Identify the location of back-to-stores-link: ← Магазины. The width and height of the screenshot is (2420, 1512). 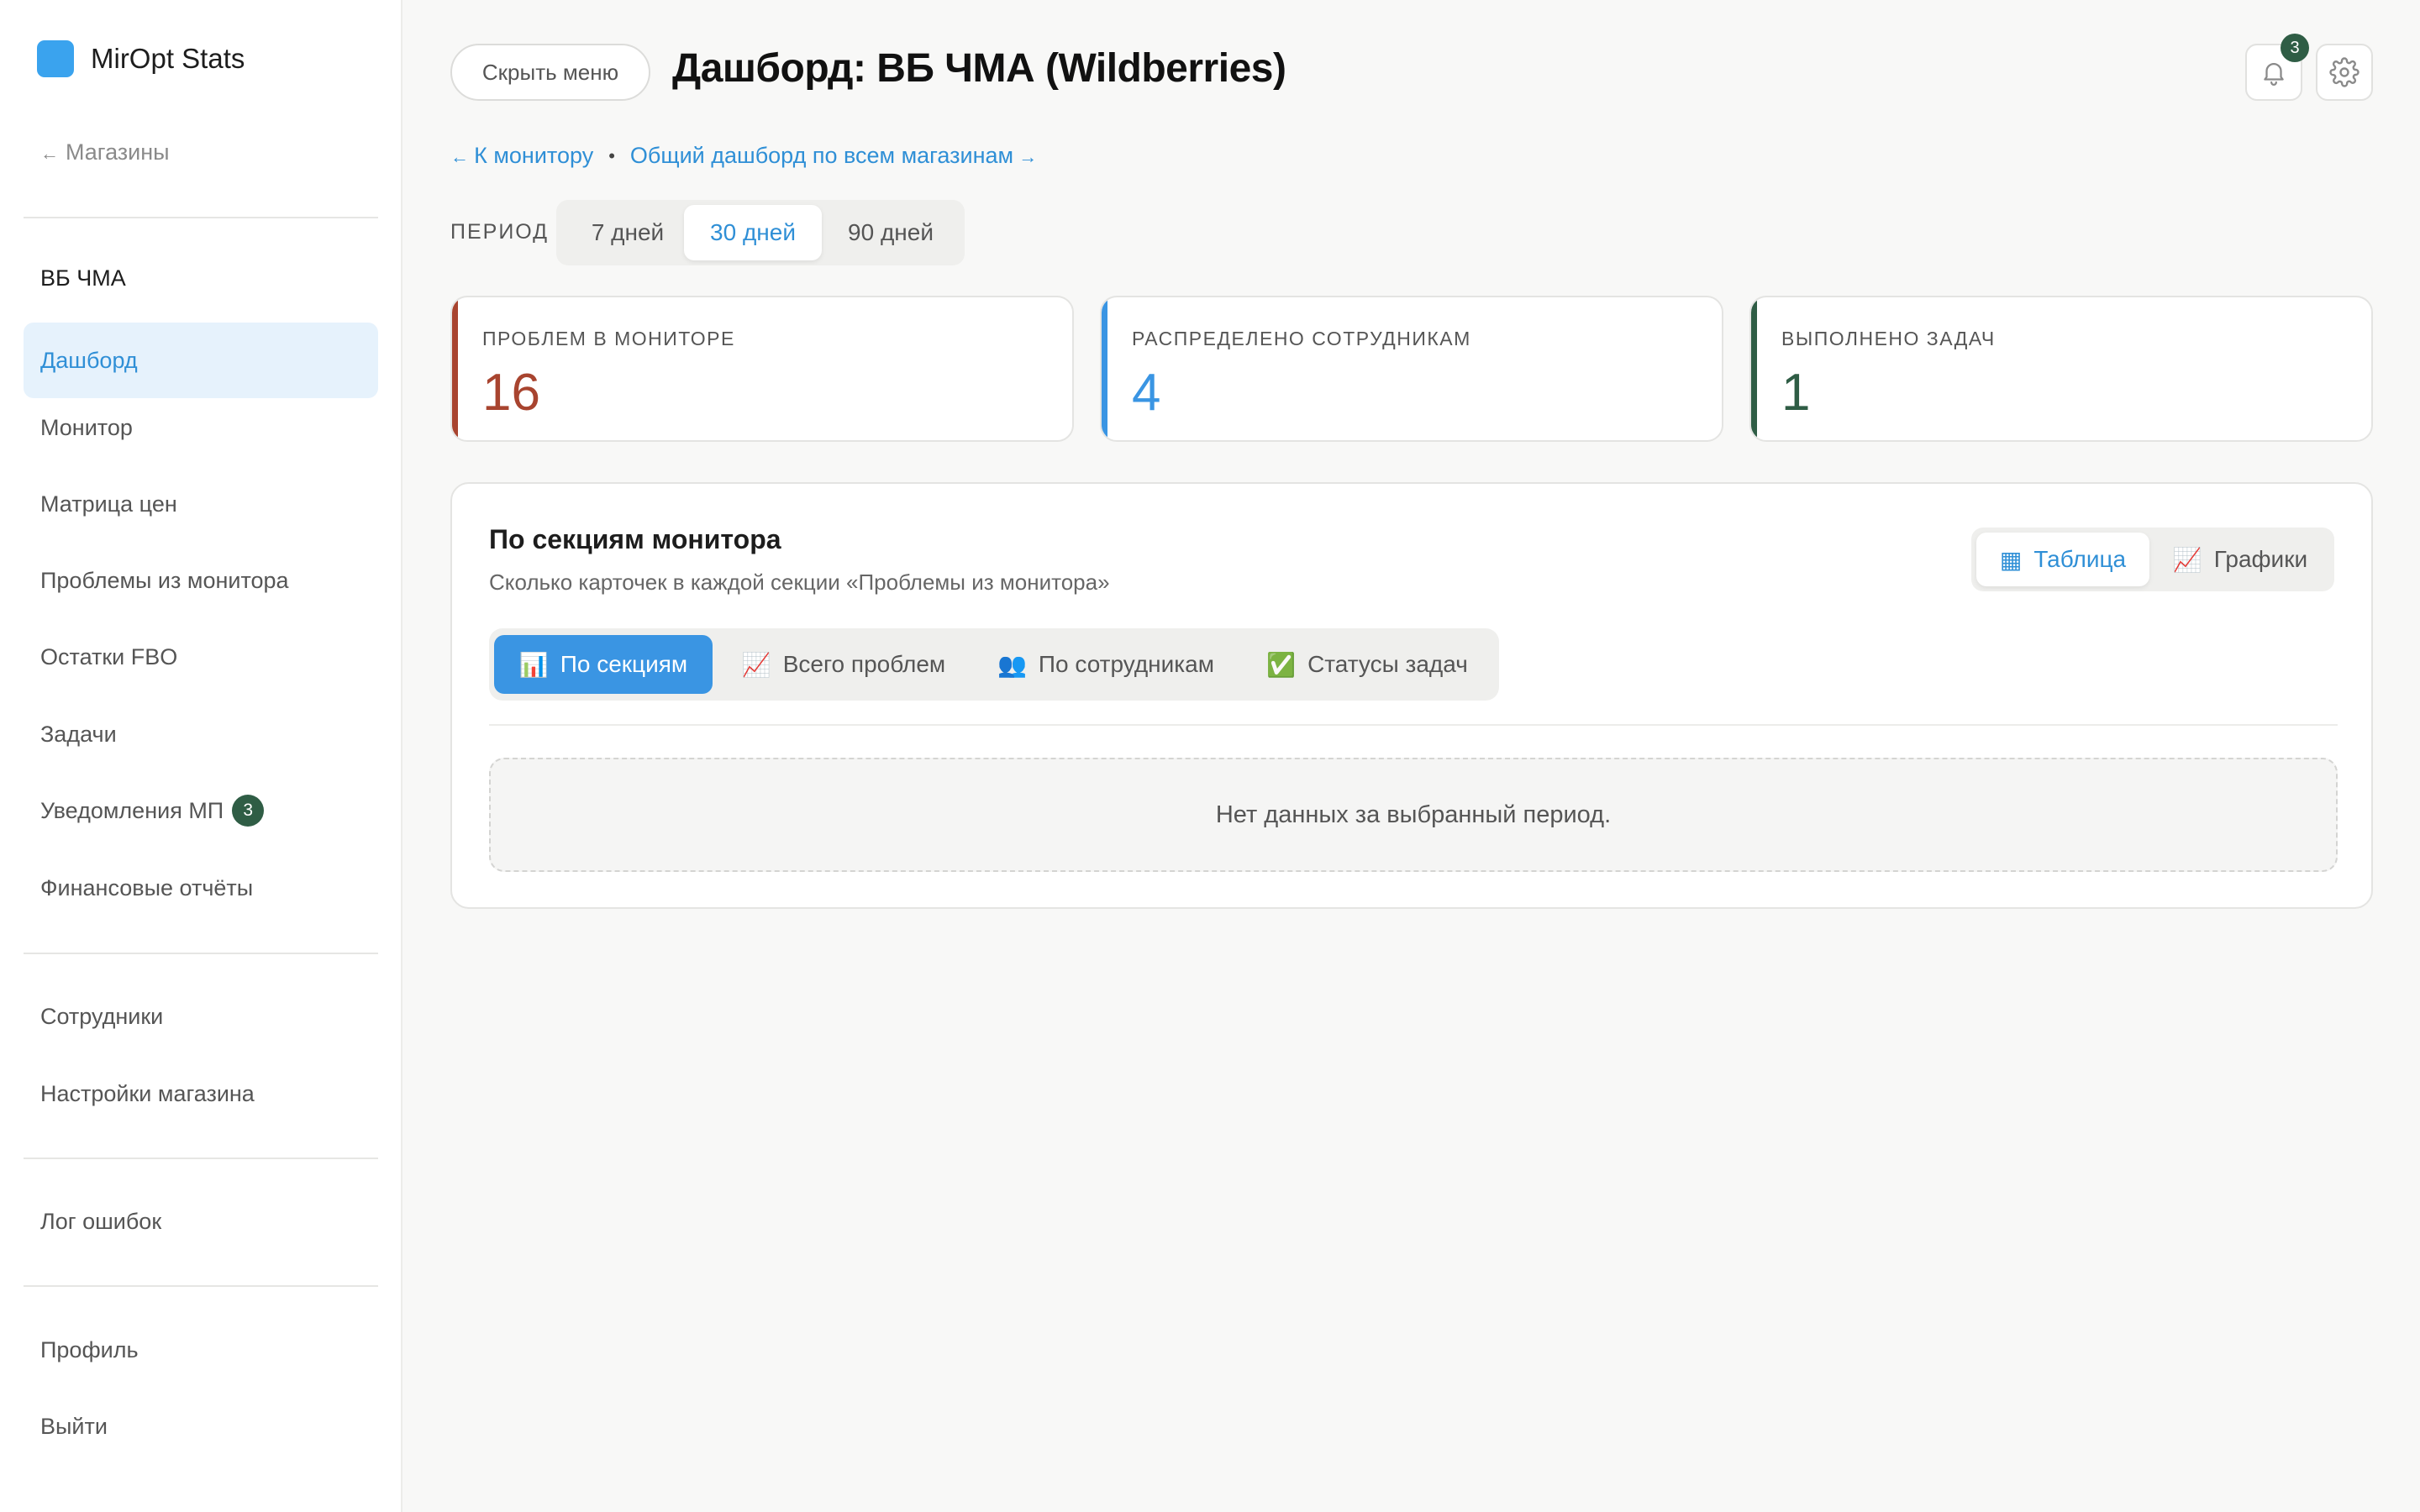
(105, 152).